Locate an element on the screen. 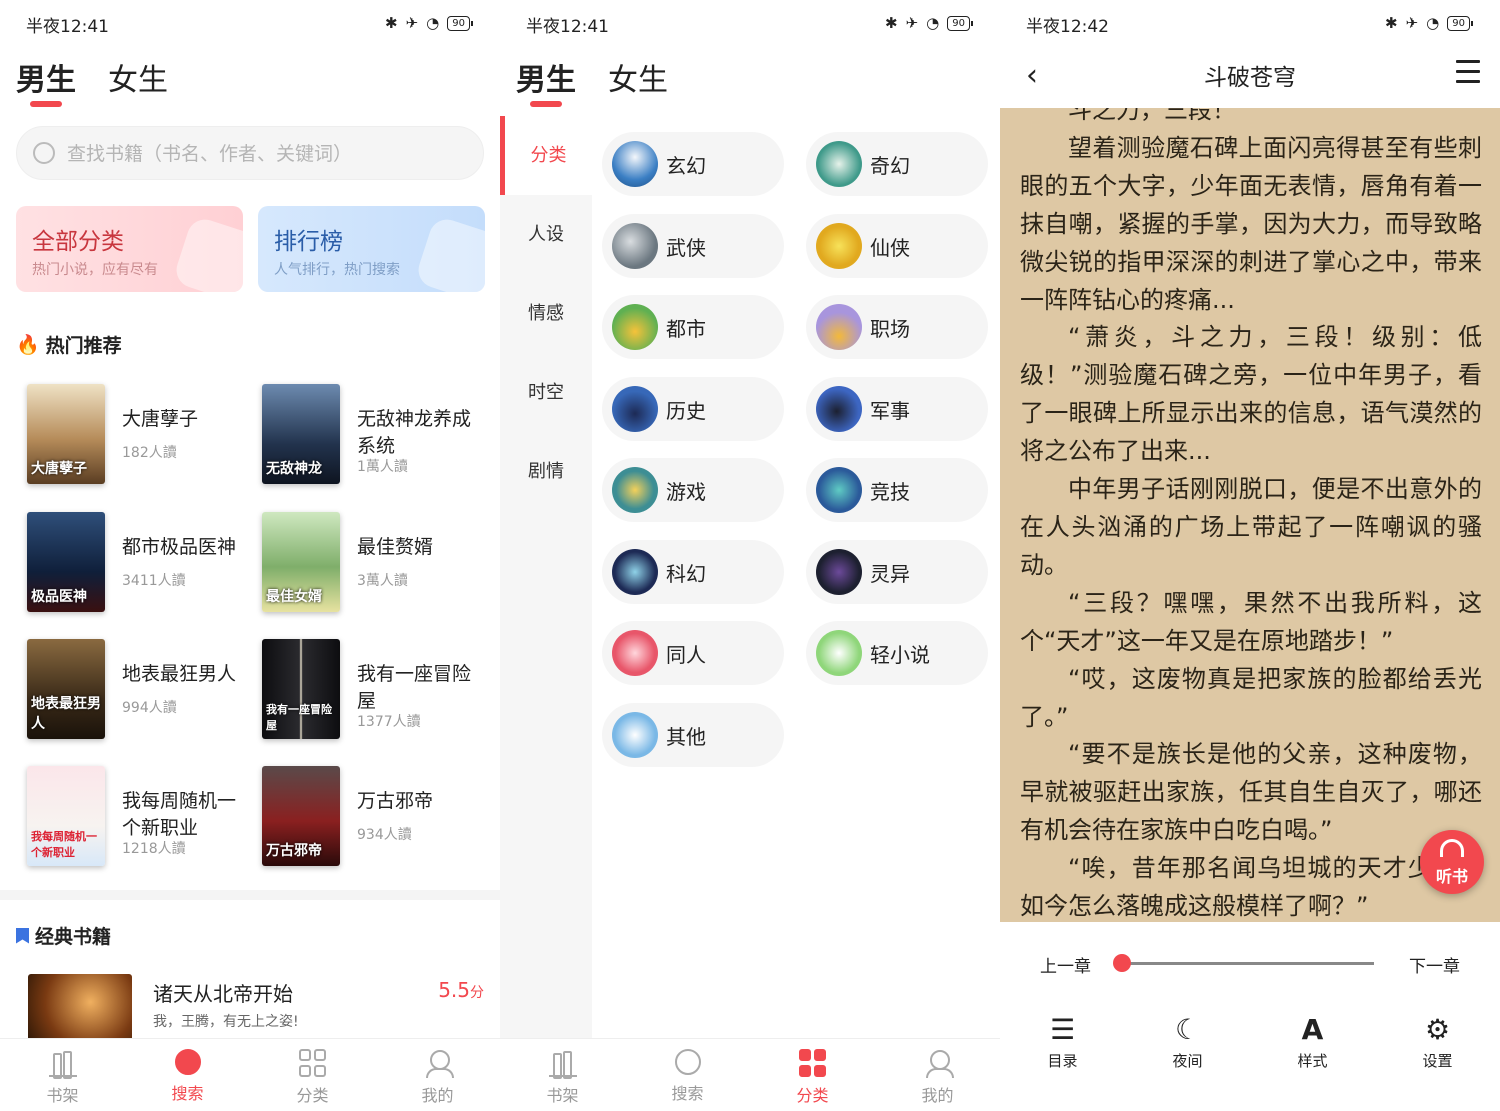 The image size is (1500, 1111). category-qihuan: 奇幻 is located at coordinates (897, 164).